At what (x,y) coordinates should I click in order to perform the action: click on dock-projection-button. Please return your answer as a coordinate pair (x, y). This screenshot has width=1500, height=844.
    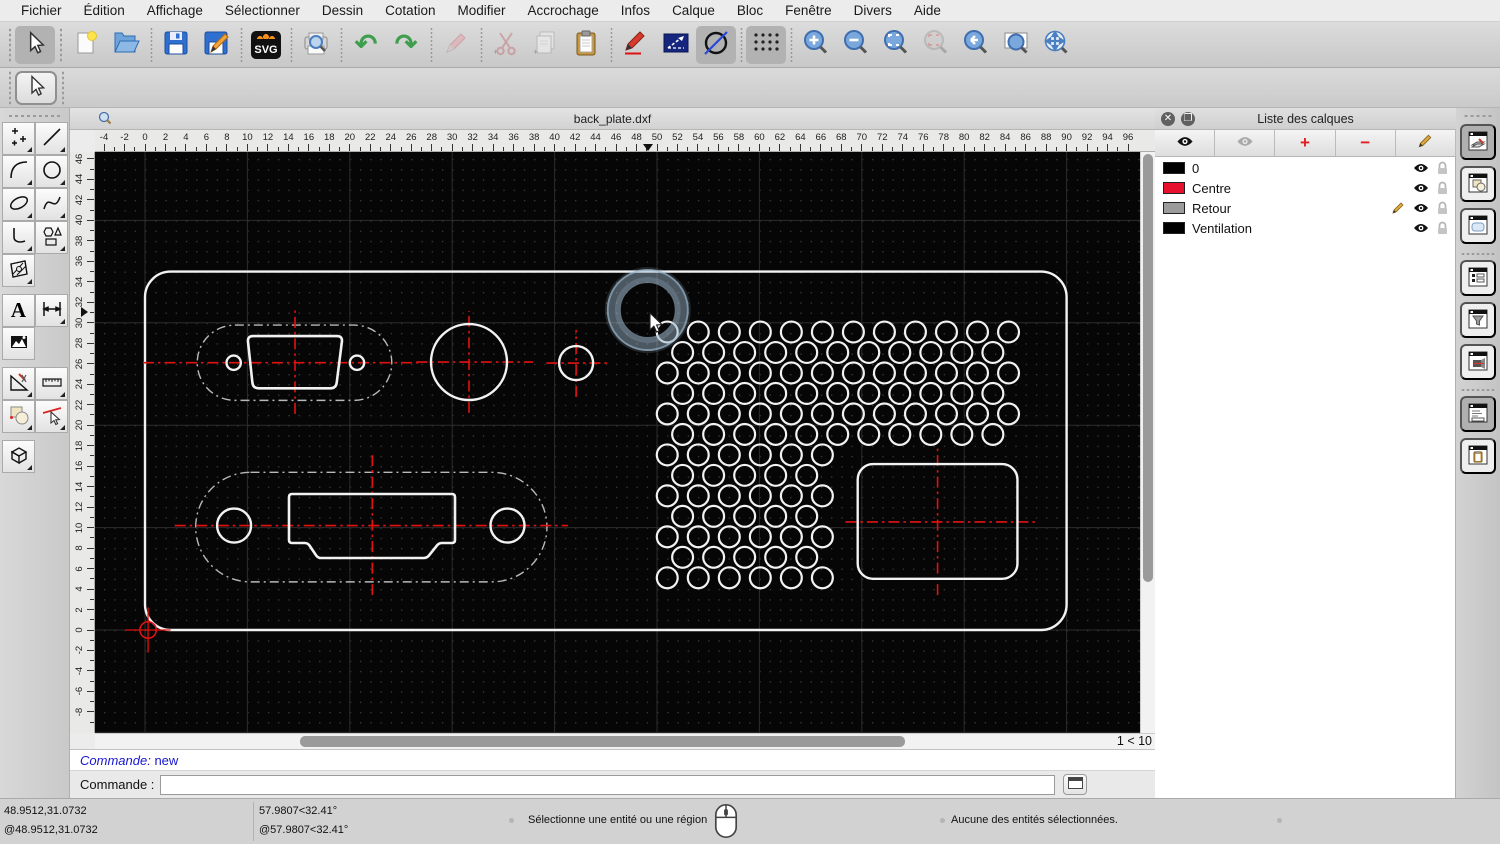
    Looking at the image, I should click on (1478, 362).